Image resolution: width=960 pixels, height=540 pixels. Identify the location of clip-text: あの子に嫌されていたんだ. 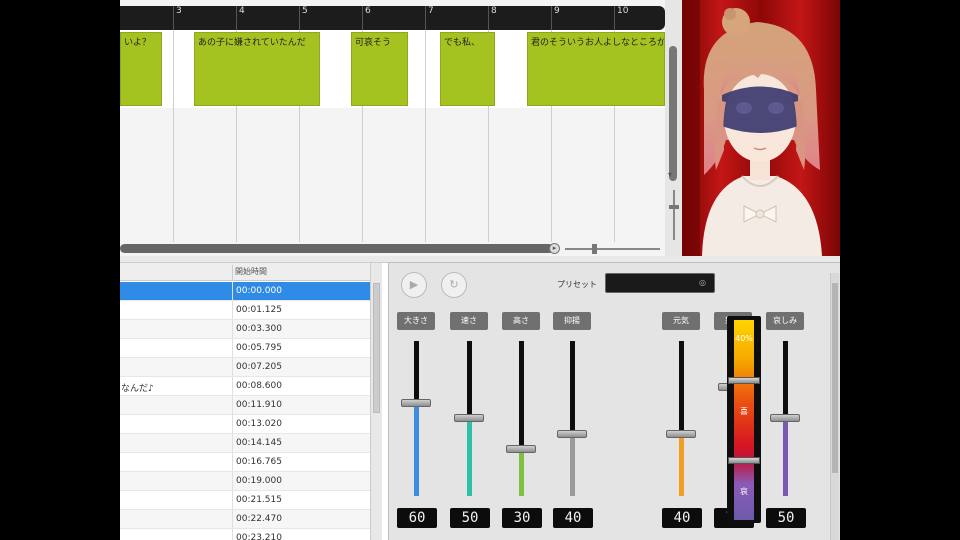
(252, 43).